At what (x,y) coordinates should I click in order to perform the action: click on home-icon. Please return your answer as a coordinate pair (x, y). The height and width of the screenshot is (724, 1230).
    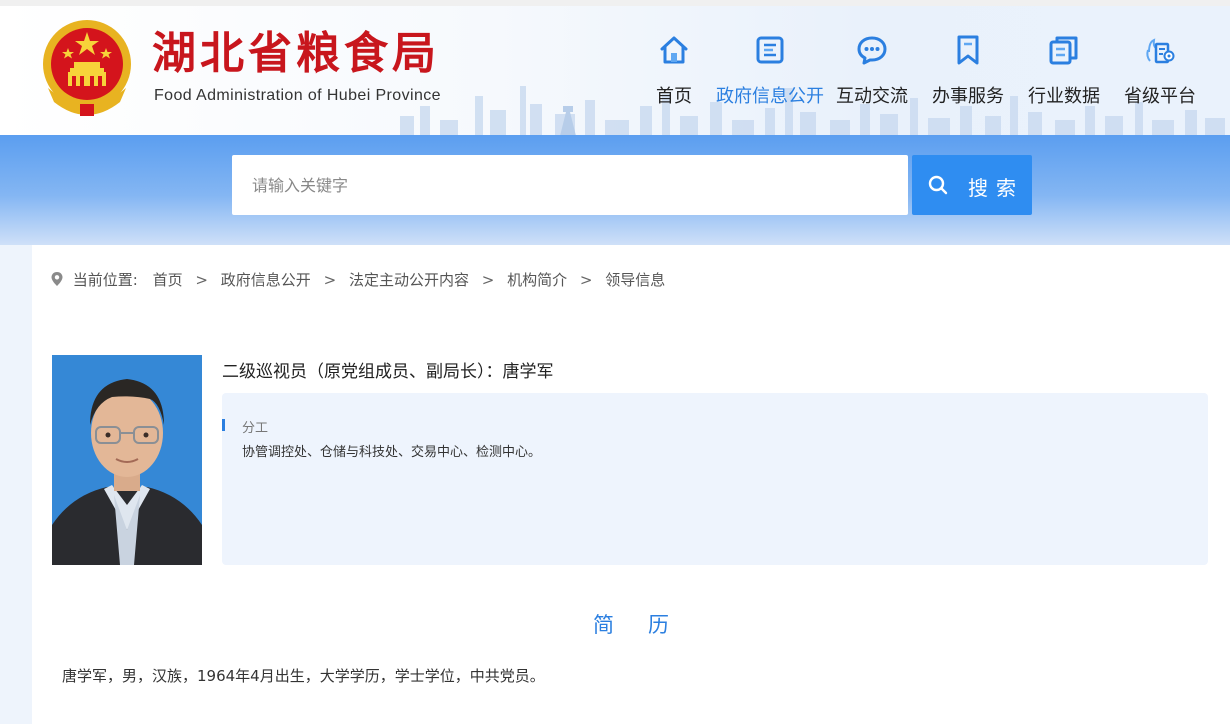
    Looking at the image, I should click on (674, 50).